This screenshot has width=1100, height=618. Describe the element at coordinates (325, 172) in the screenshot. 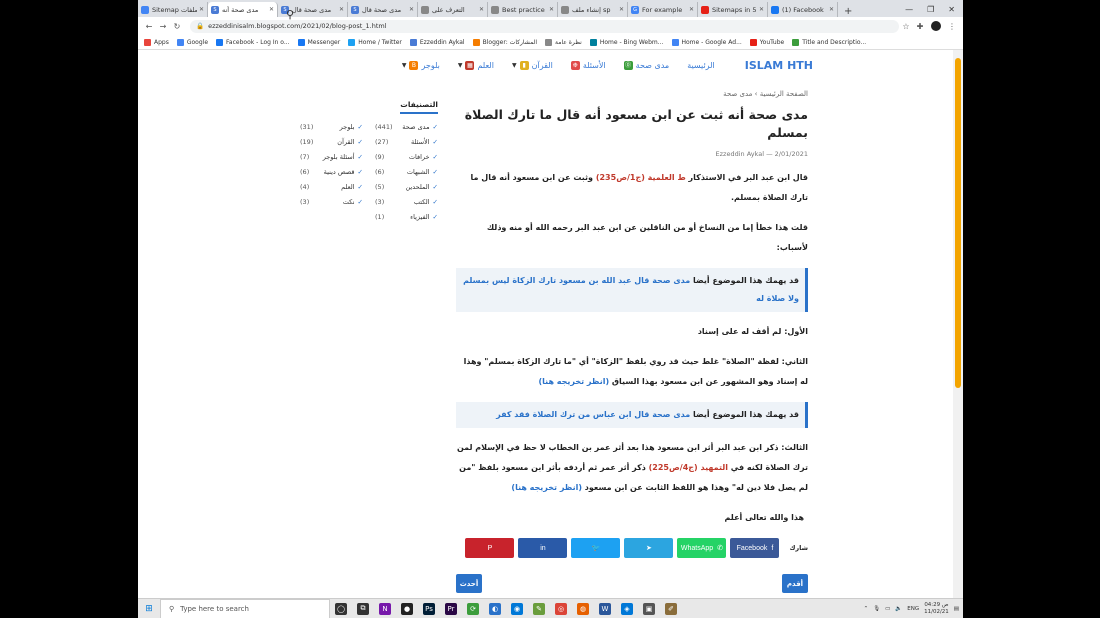

I see `label-item: ✓ قصص دينية (6)` at that location.